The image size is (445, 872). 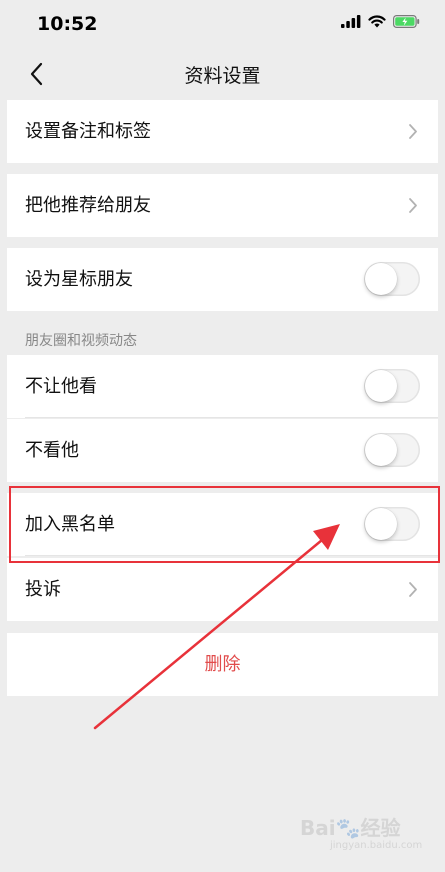 What do you see at coordinates (222, 205) in the screenshot?
I see `row-recommend-to-friend: 把他推荐给朋友` at bounding box center [222, 205].